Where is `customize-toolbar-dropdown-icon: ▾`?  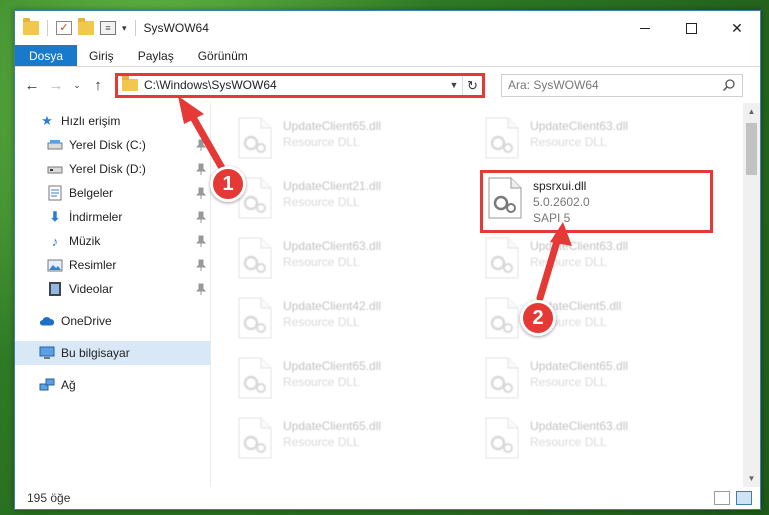
customize-toolbar-dropdown-icon: ▾ is located at coordinates (124, 28).